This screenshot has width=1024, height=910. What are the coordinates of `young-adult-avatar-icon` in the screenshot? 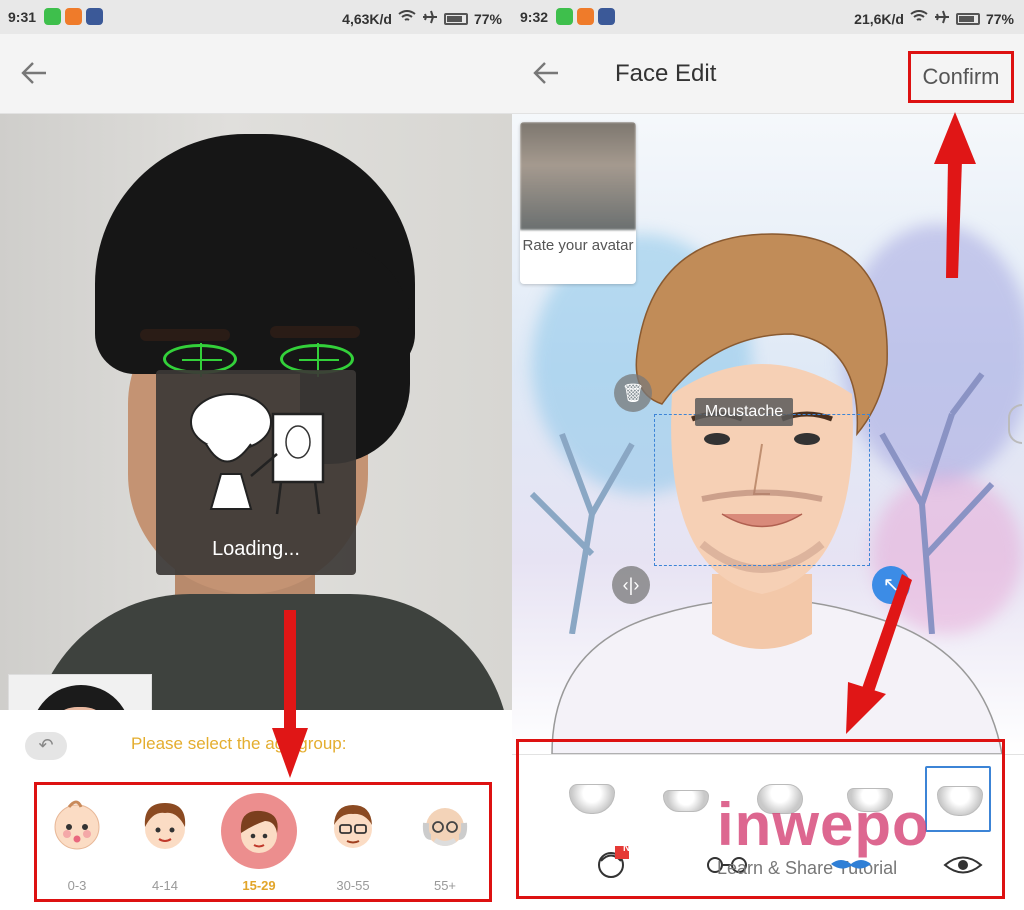 It's located at (259, 831).